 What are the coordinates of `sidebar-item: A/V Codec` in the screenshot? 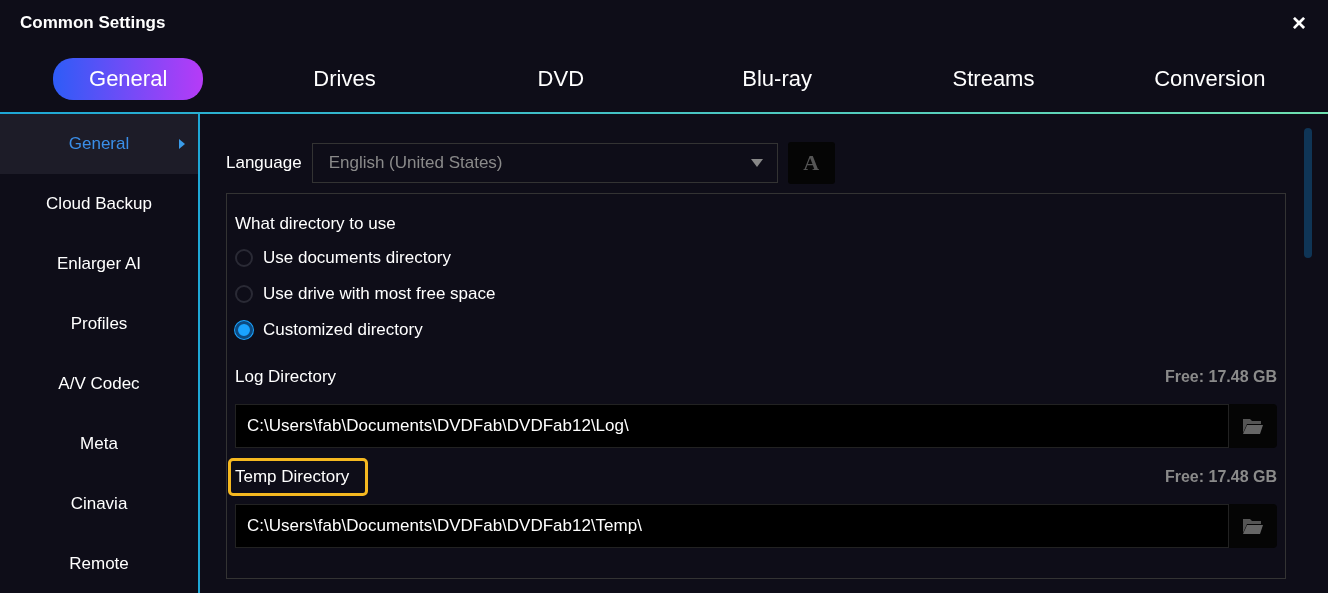 It's located at (99, 384).